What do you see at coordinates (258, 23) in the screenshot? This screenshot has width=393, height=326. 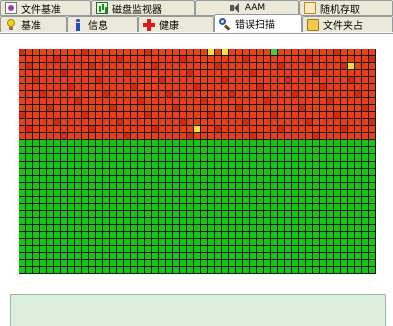 I see `tab-error-scan: 错误扫描` at bounding box center [258, 23].